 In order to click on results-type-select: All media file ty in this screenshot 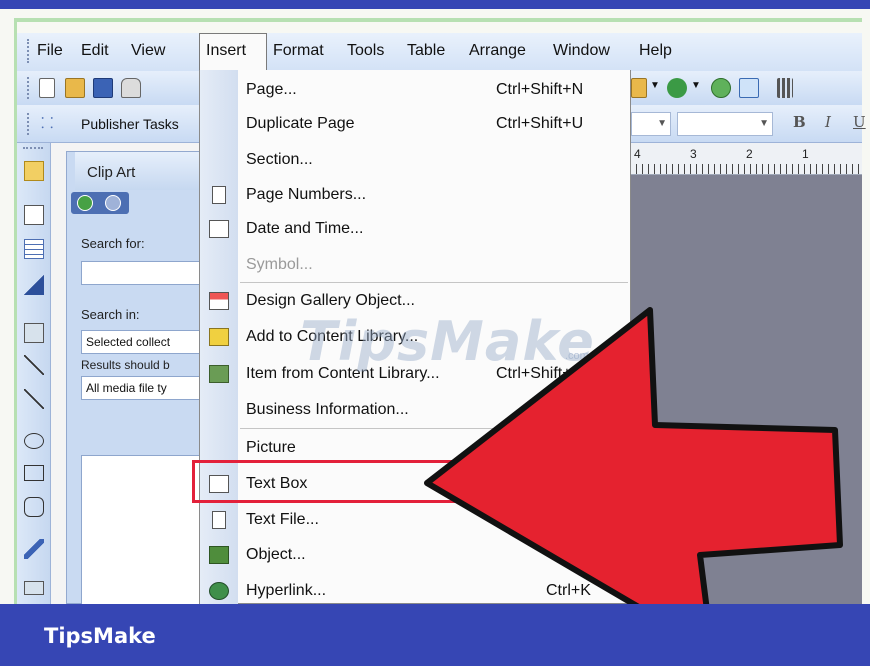, I will do `click(143, 388)`.